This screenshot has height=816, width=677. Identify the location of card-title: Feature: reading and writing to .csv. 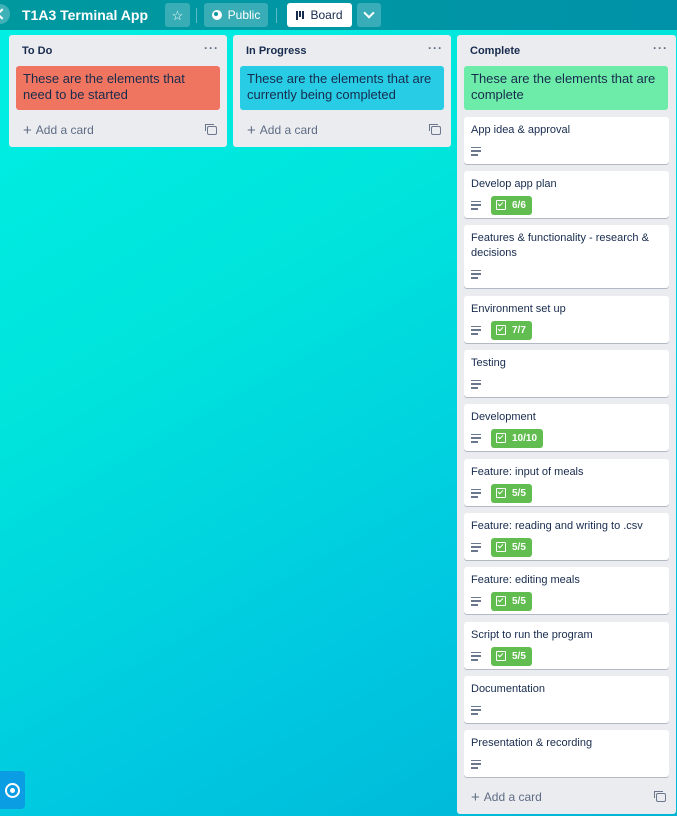
(557, 526).